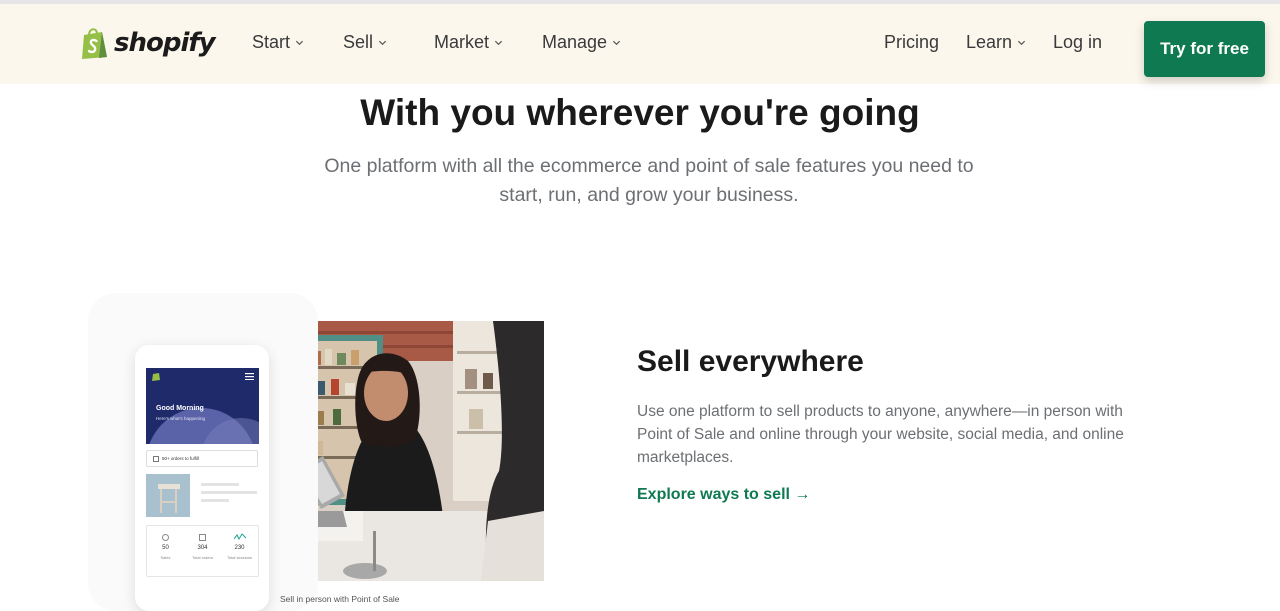  I want to click on logo-wordmark: shopify, so click(165, 43).